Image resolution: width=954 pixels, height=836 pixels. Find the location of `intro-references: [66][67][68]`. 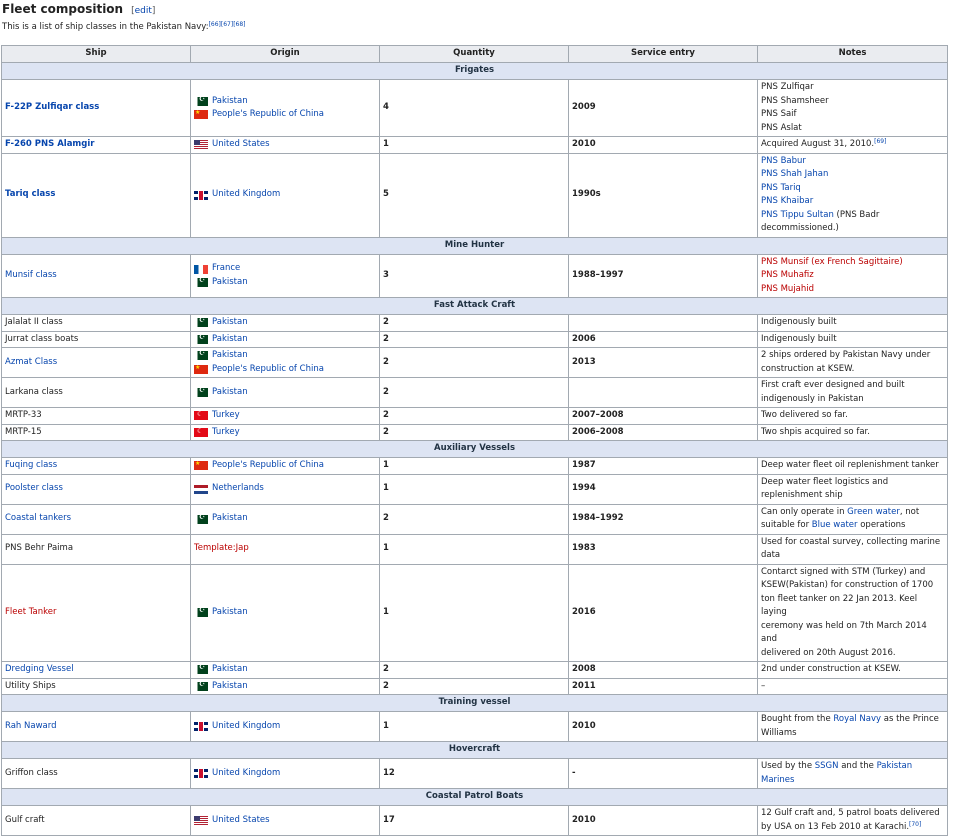

intro-references: [66][67][68] is located at coordinates (227, 24).